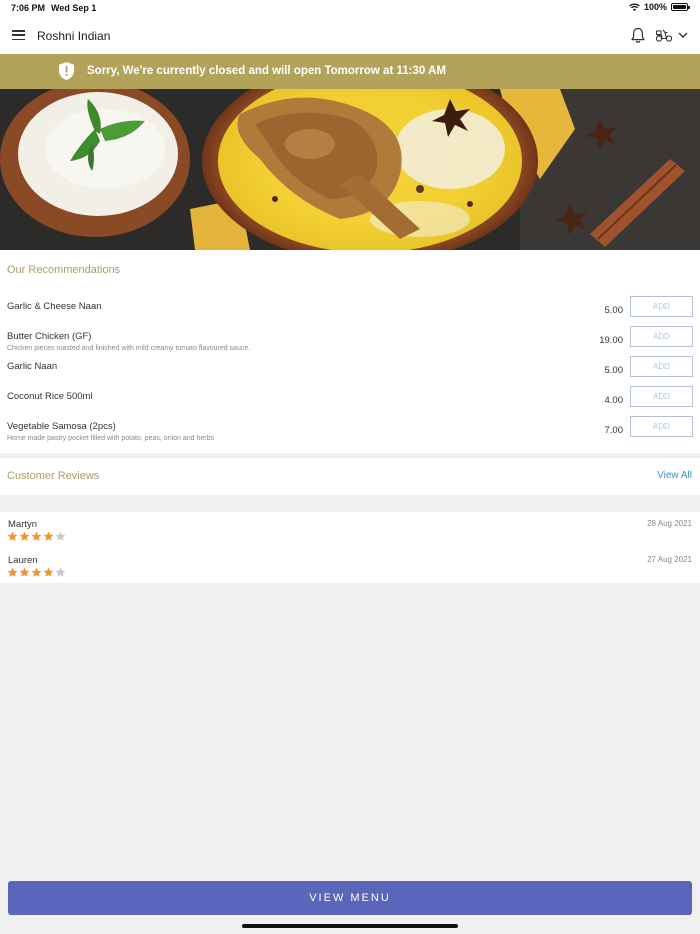 The width and height of the screenshot is (700, 934). I want to click on delivery-scooter-icon, so click(664, 35).